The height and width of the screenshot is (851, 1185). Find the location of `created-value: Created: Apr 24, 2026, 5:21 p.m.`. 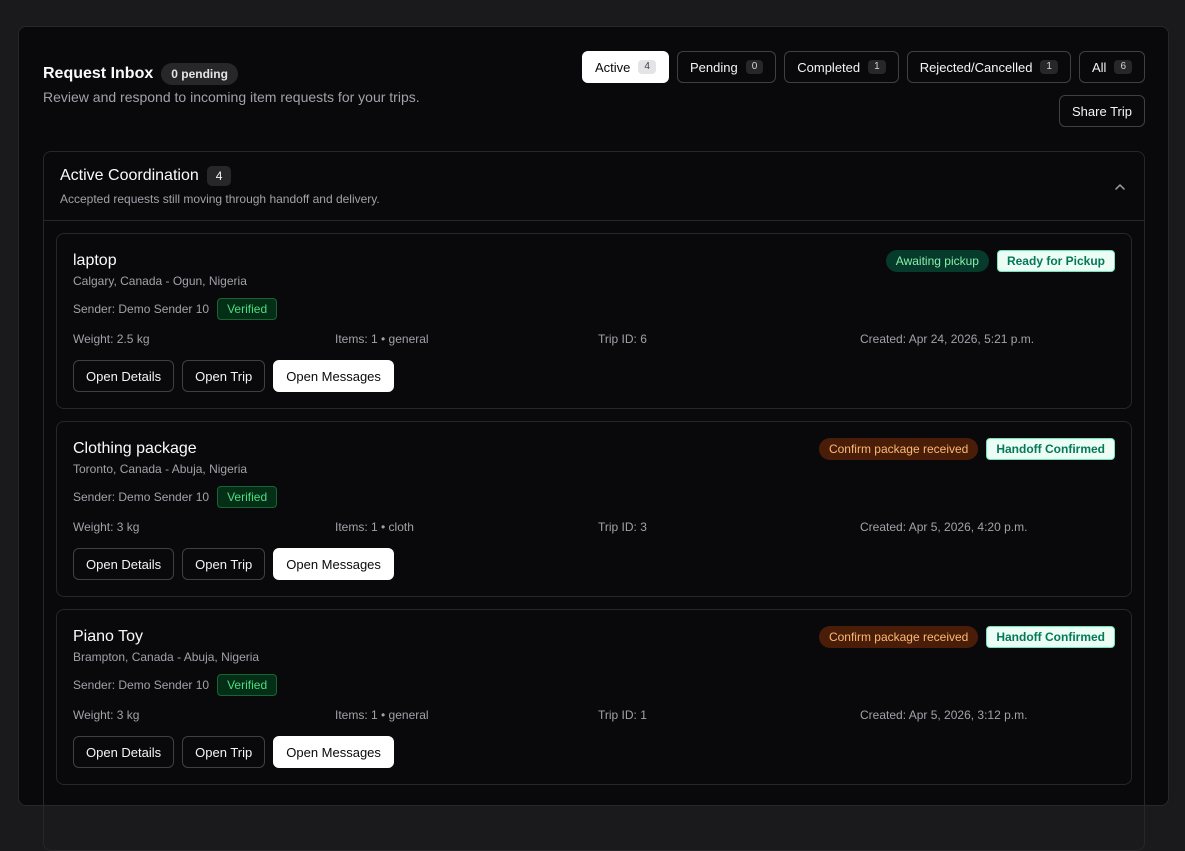

created-value: Created: Apr 24, 2026, 5:21 p.m. is located at coordinates (947, 339).